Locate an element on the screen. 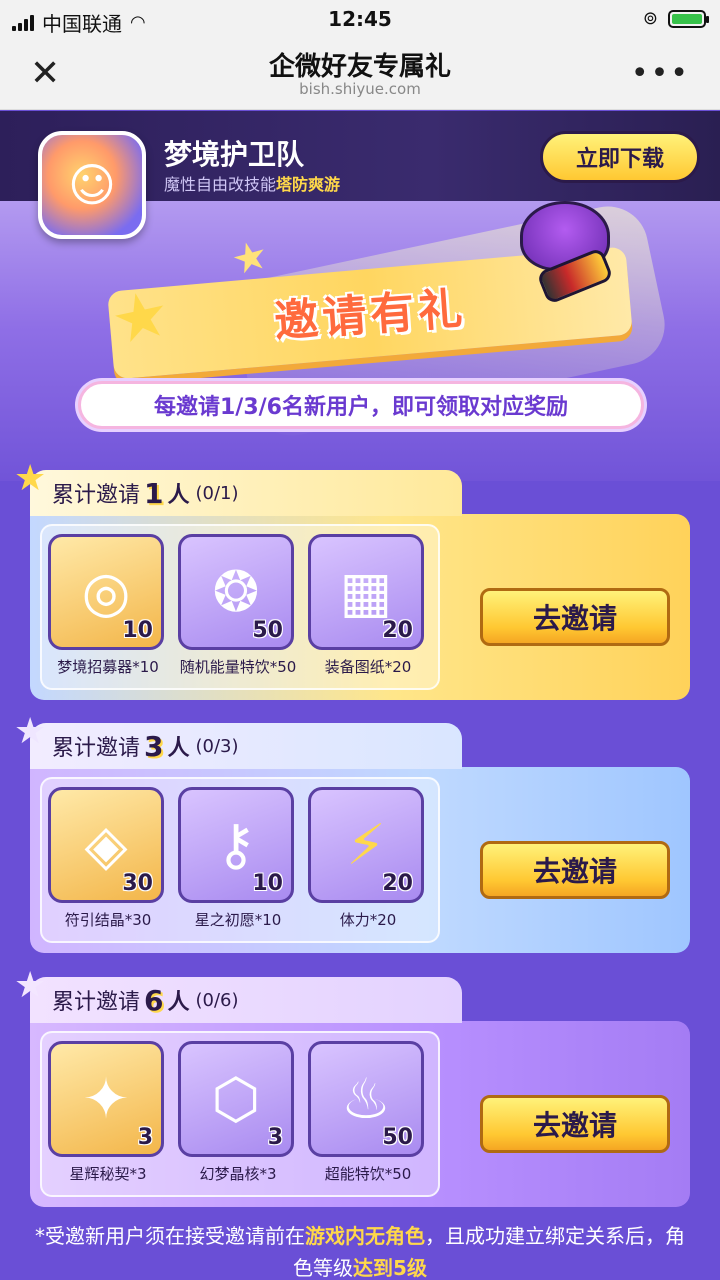  item-label: 幻梦晶核*3 is located at coordinates (238, 1174).